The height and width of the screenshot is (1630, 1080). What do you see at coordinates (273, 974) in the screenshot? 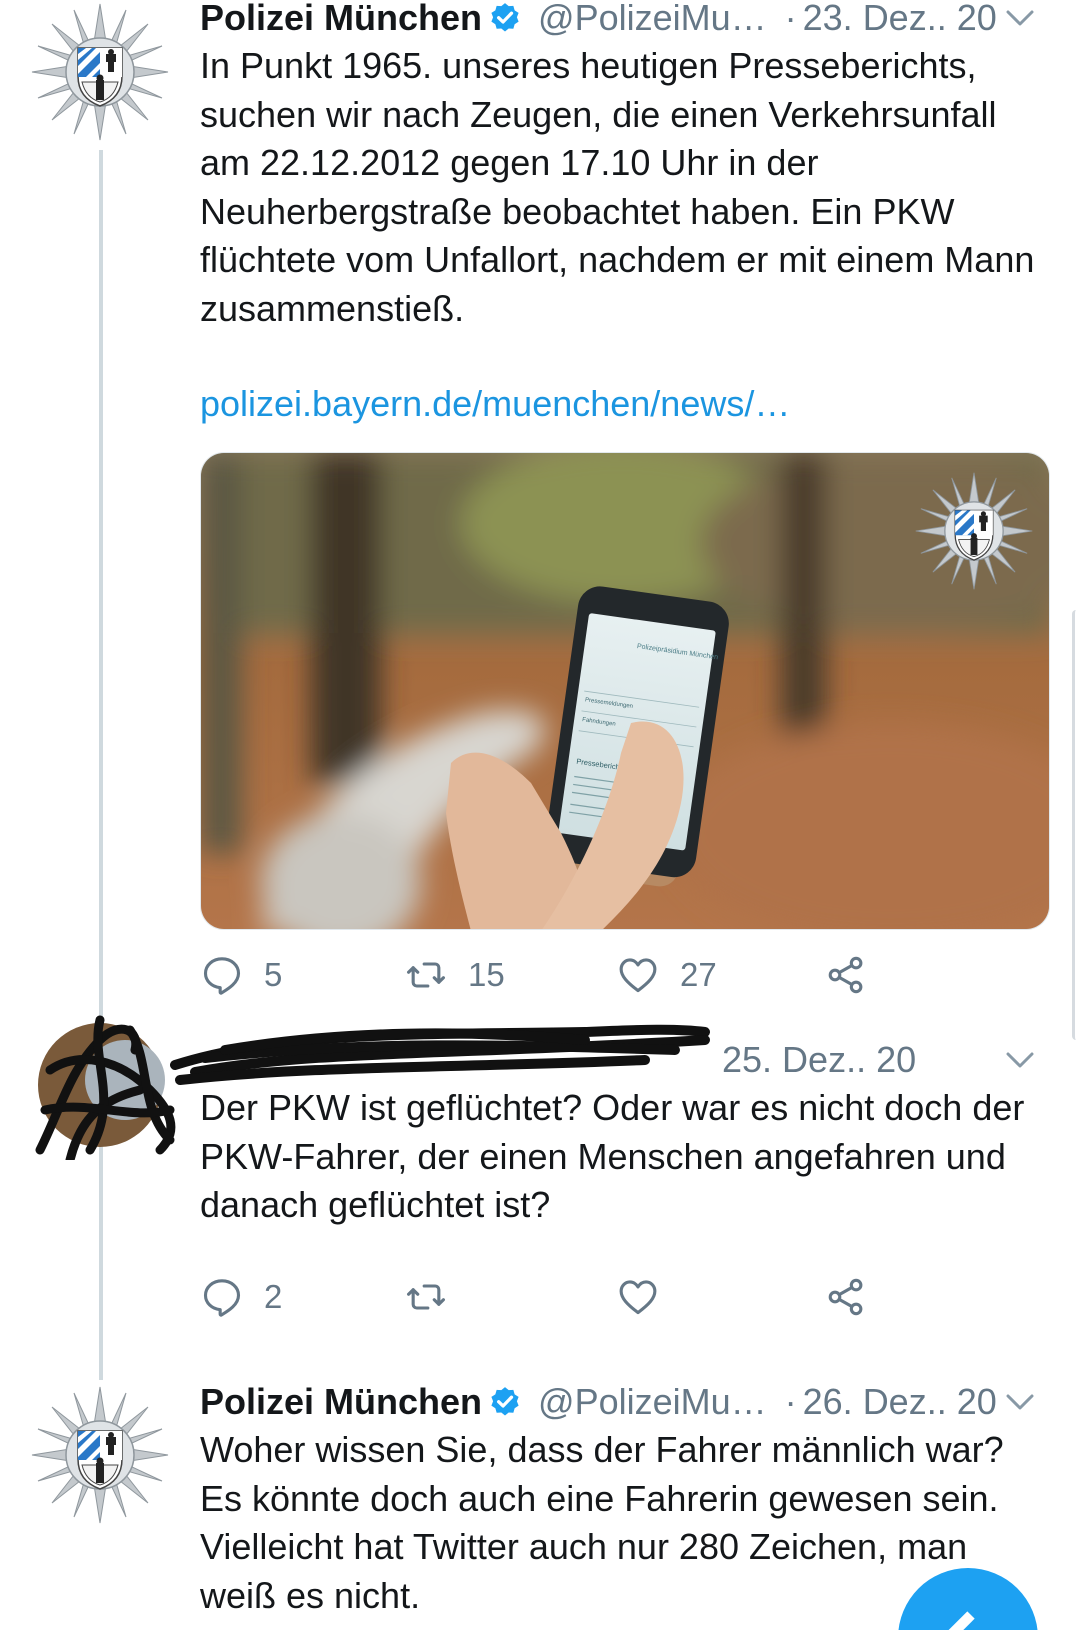
I see `reply-count: 5` at bounding box center [273, 974].